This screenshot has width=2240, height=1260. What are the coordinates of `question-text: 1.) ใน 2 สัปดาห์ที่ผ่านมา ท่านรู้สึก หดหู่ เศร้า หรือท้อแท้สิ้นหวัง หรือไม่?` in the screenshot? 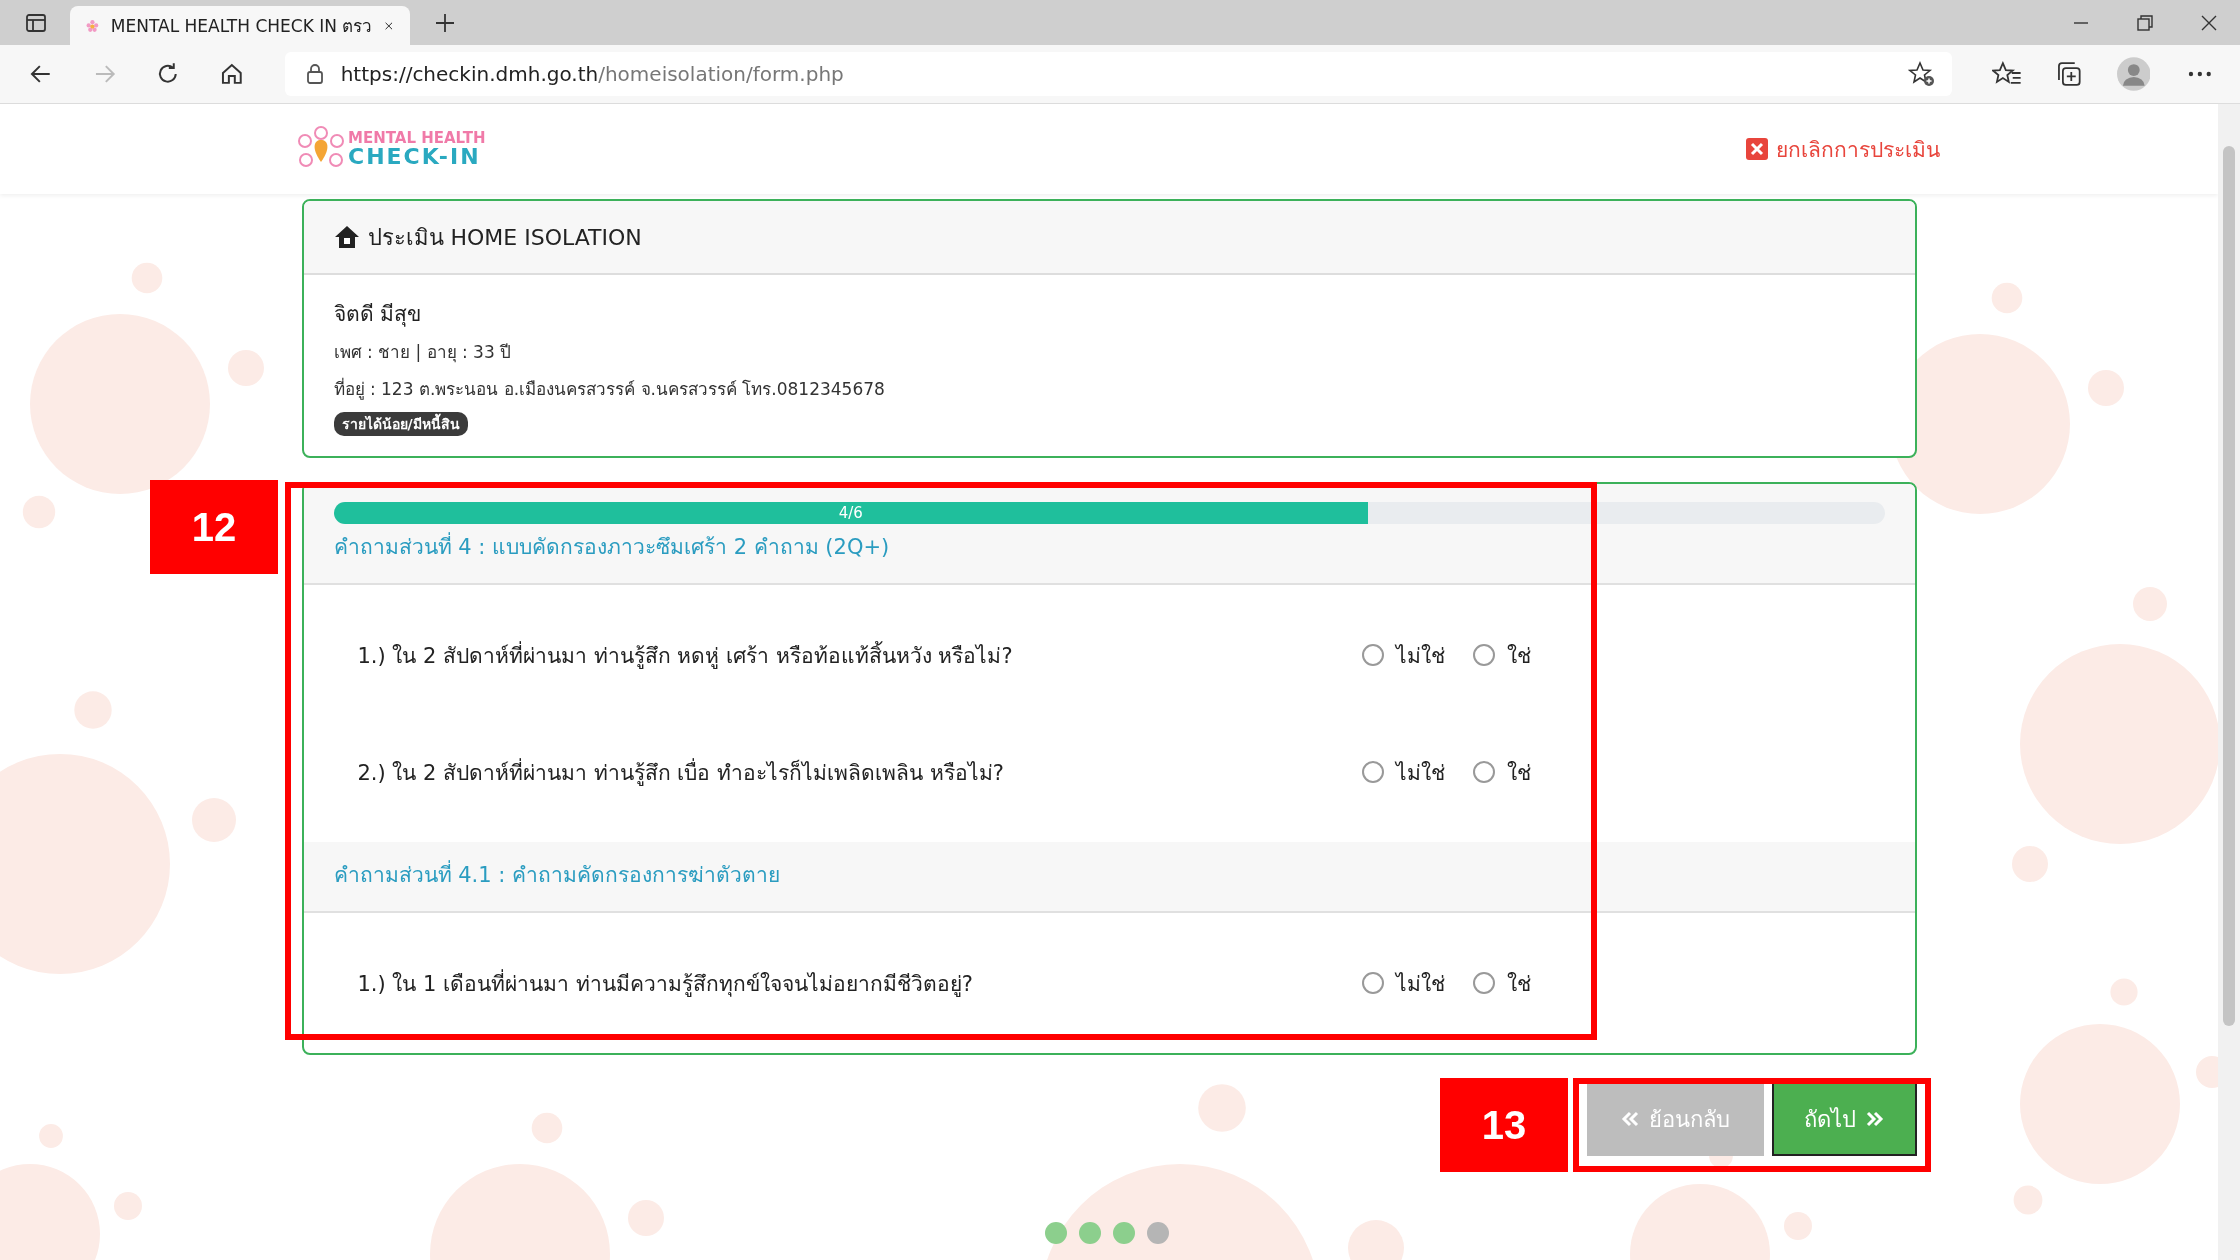 It's located at (685, 655).